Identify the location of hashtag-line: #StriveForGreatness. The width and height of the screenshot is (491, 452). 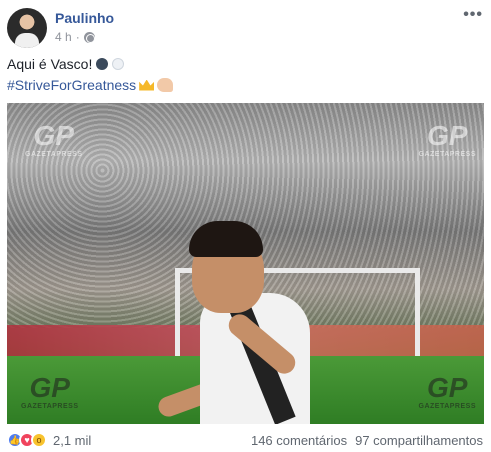
(90, 85).